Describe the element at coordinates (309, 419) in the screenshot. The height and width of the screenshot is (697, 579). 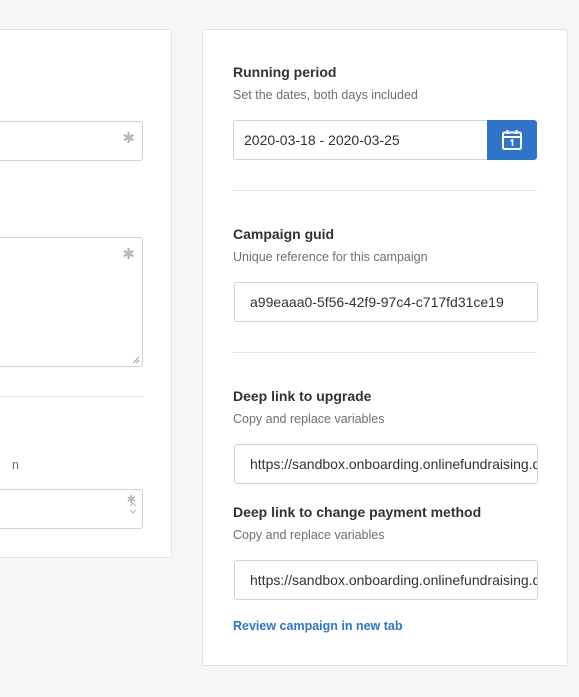
I see `deep-link-upgrade-help: Copy and replace variables` at that location.